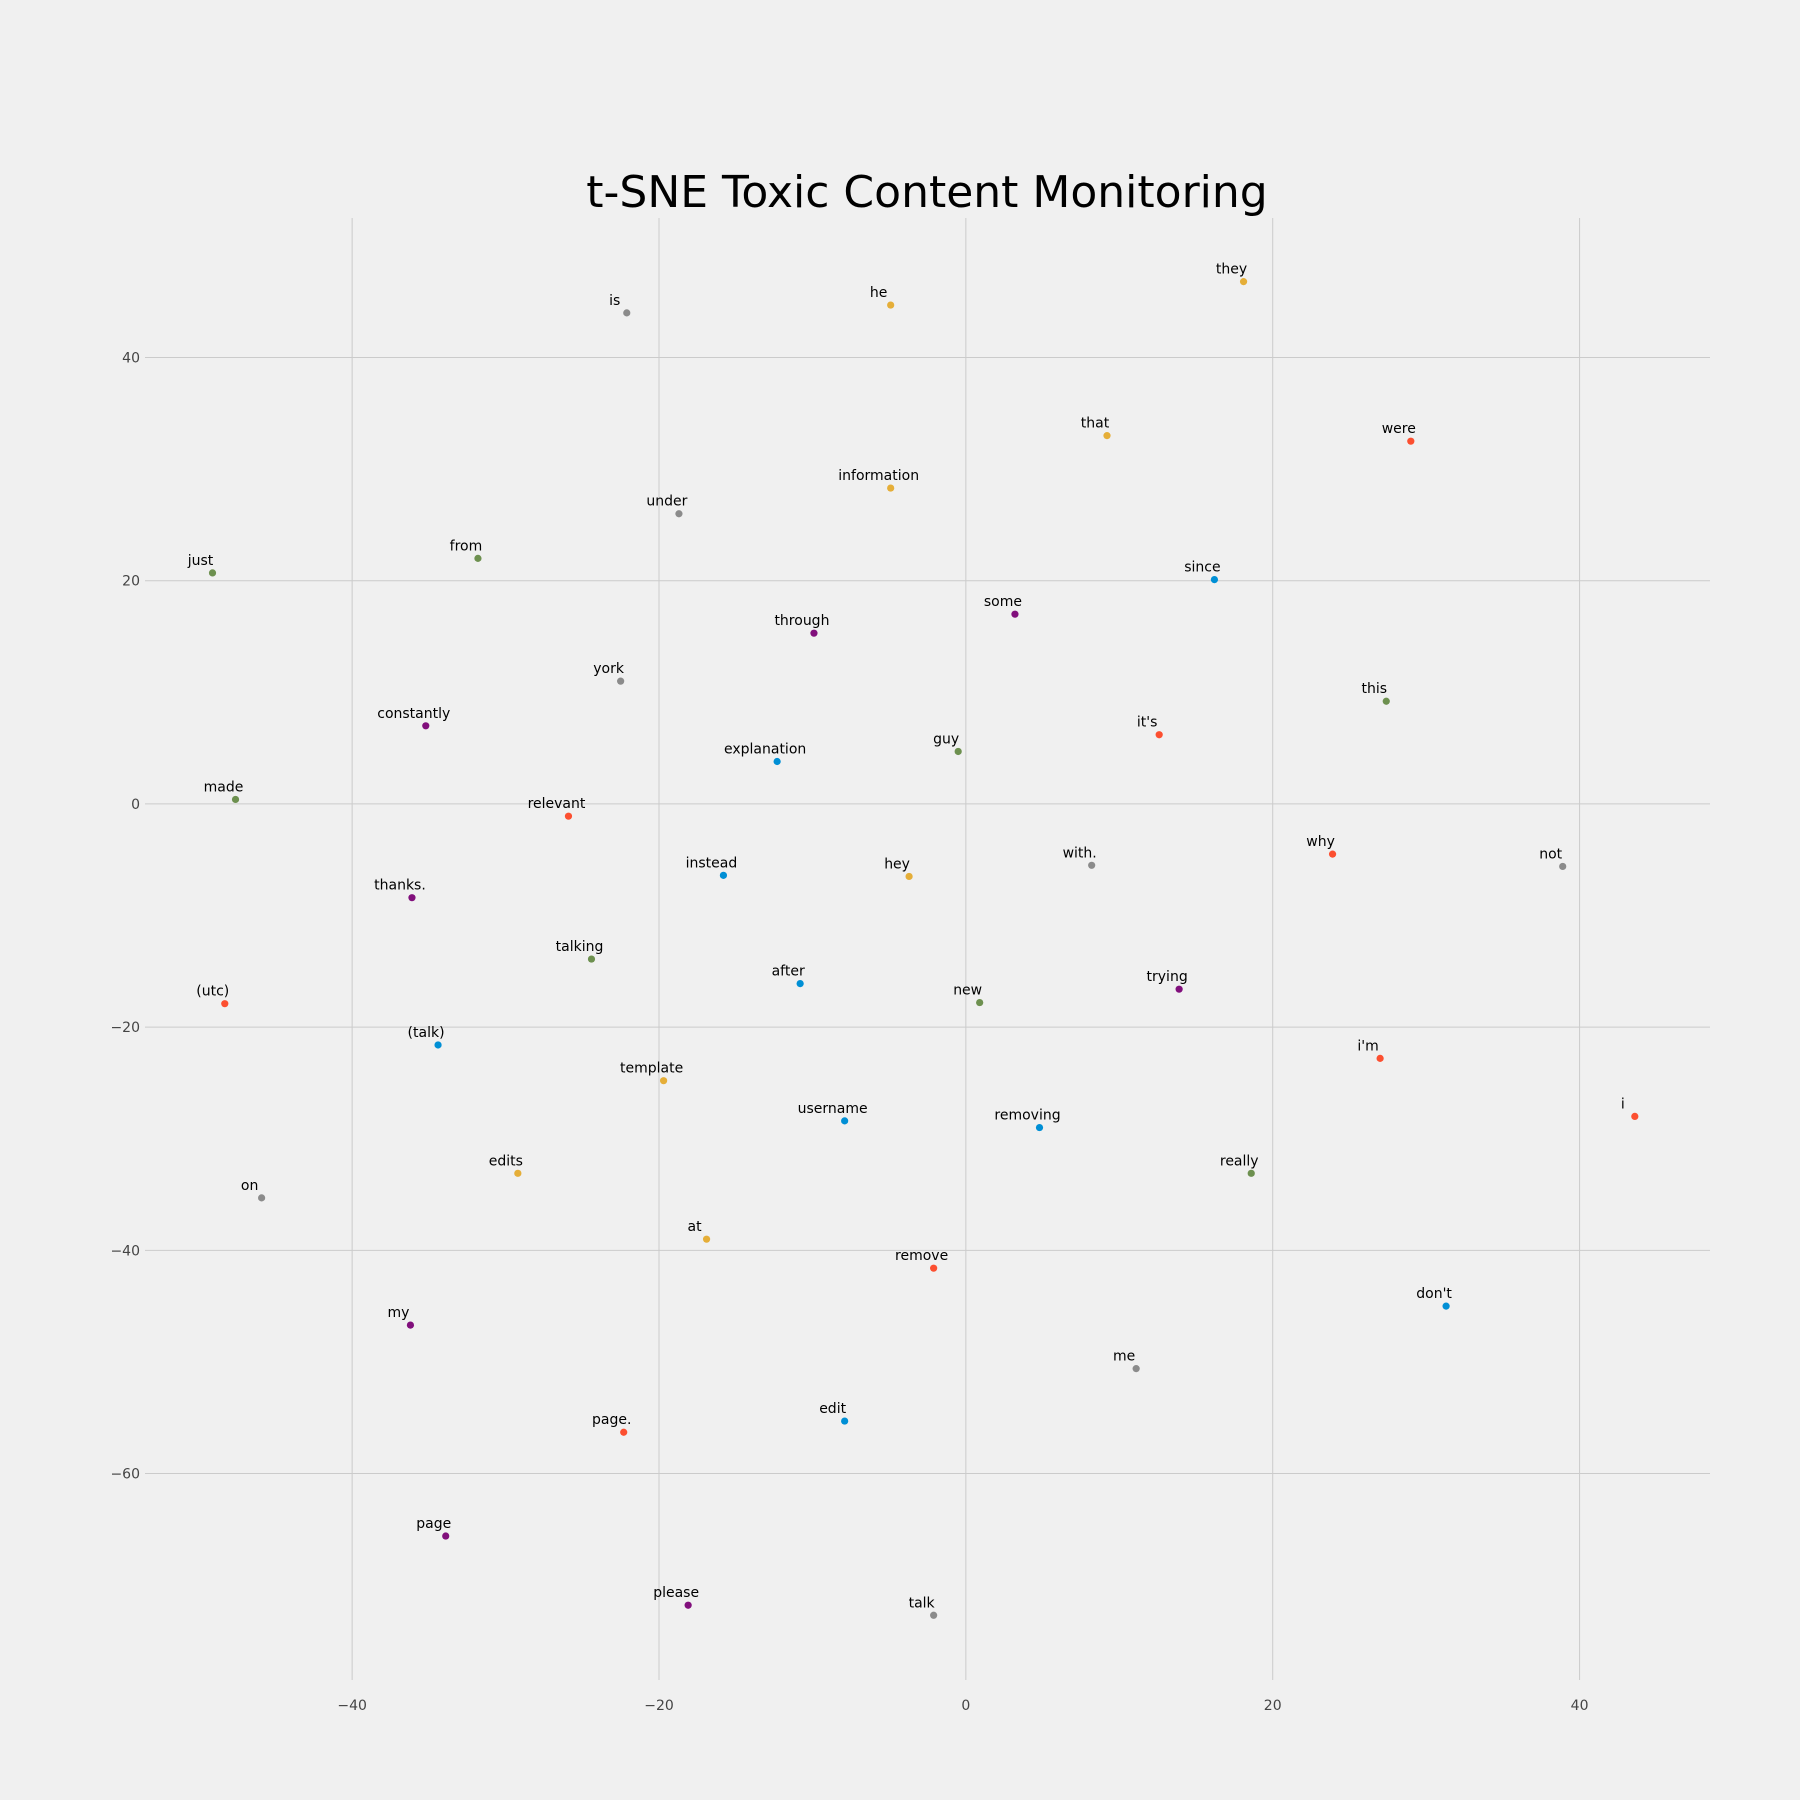 This screenshot has width=1800, height=1800. I want to click on point-label: under, so click(666, 502).